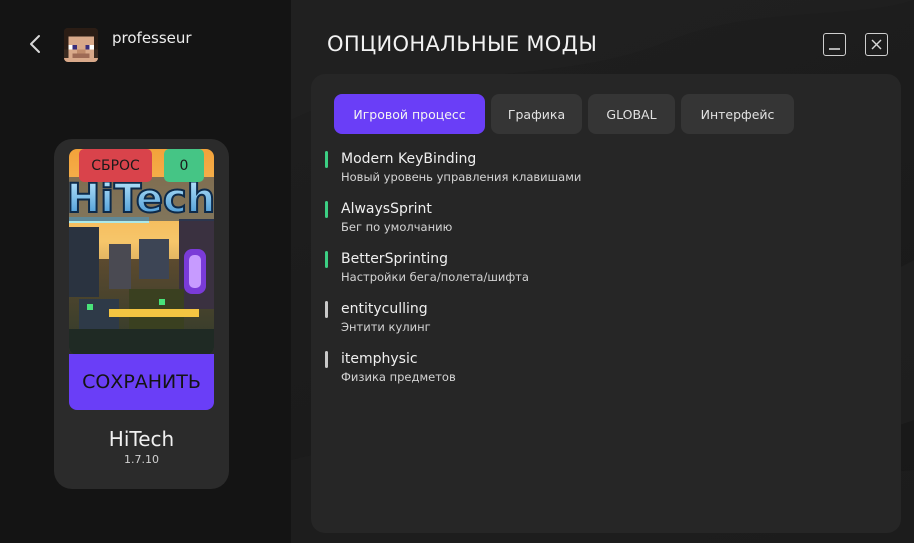 Image resolution: width=914 pixels, height=543 pixels. What do you see at coordinates (115, 165) in the screenshot?
I see `reset-button: СБРОС` at bounding box center [115, 165].